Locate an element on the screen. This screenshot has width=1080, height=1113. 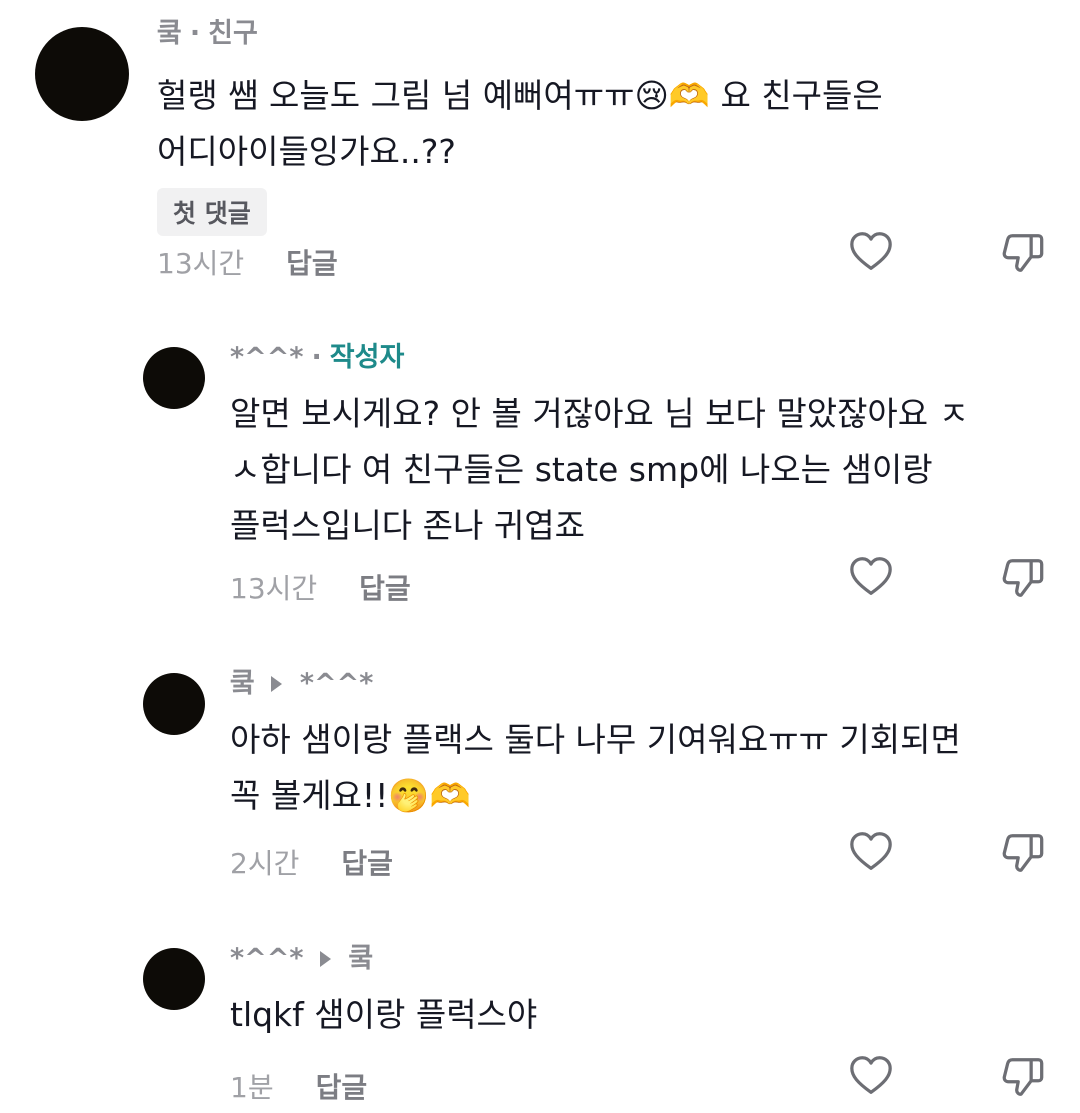
reply-to-user: 쿸 is located at coordinates (361, 959).